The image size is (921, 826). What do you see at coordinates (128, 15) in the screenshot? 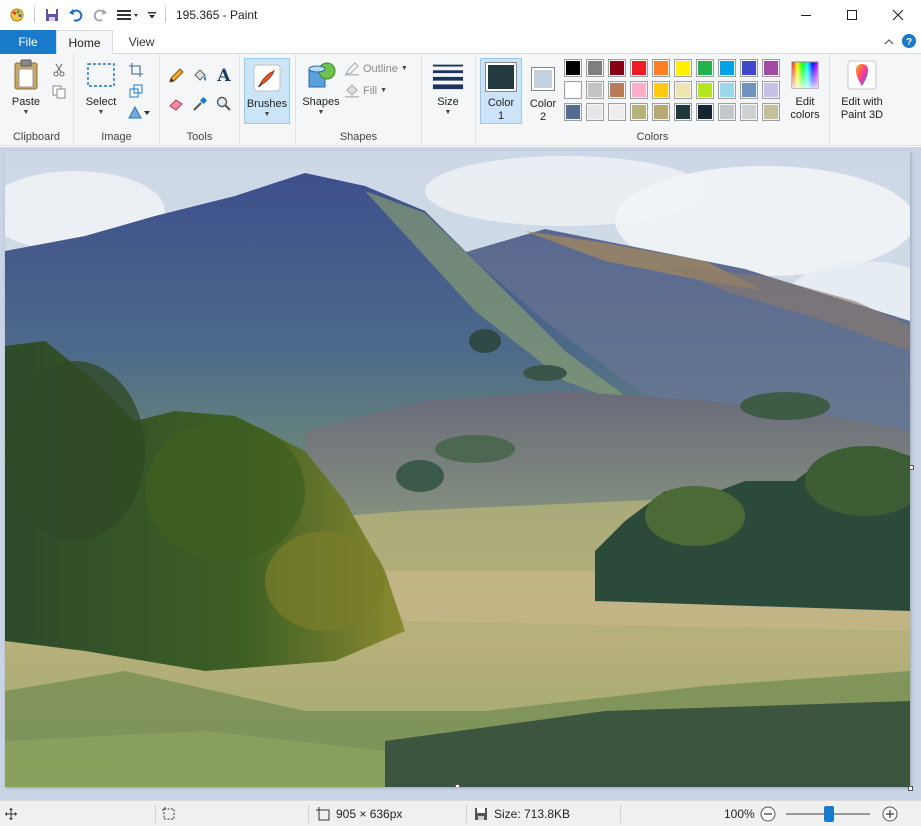
I see `customize-toolbar-icon` at bounding box center [128, 15].